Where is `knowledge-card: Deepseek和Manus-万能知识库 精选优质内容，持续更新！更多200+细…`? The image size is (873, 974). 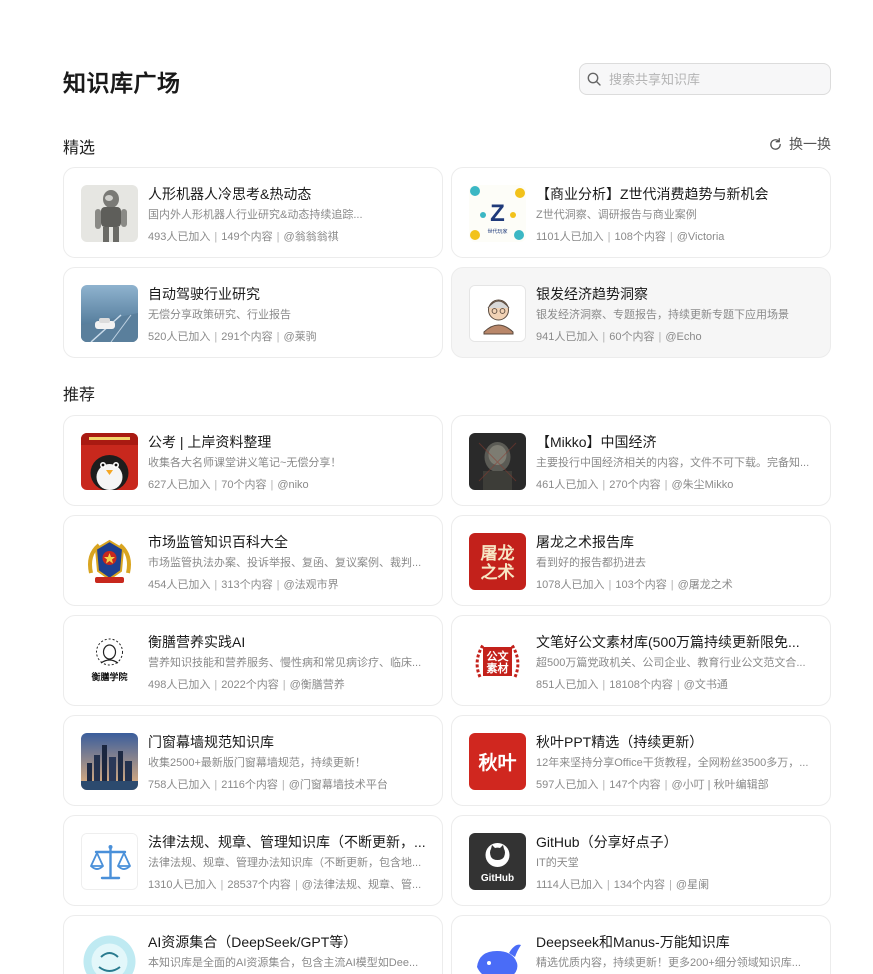 knowledge-card: Deepseek和Manus-万能知识库 精选优质内容，持续更新！更多200+细… is located at coordinates (641, 944).